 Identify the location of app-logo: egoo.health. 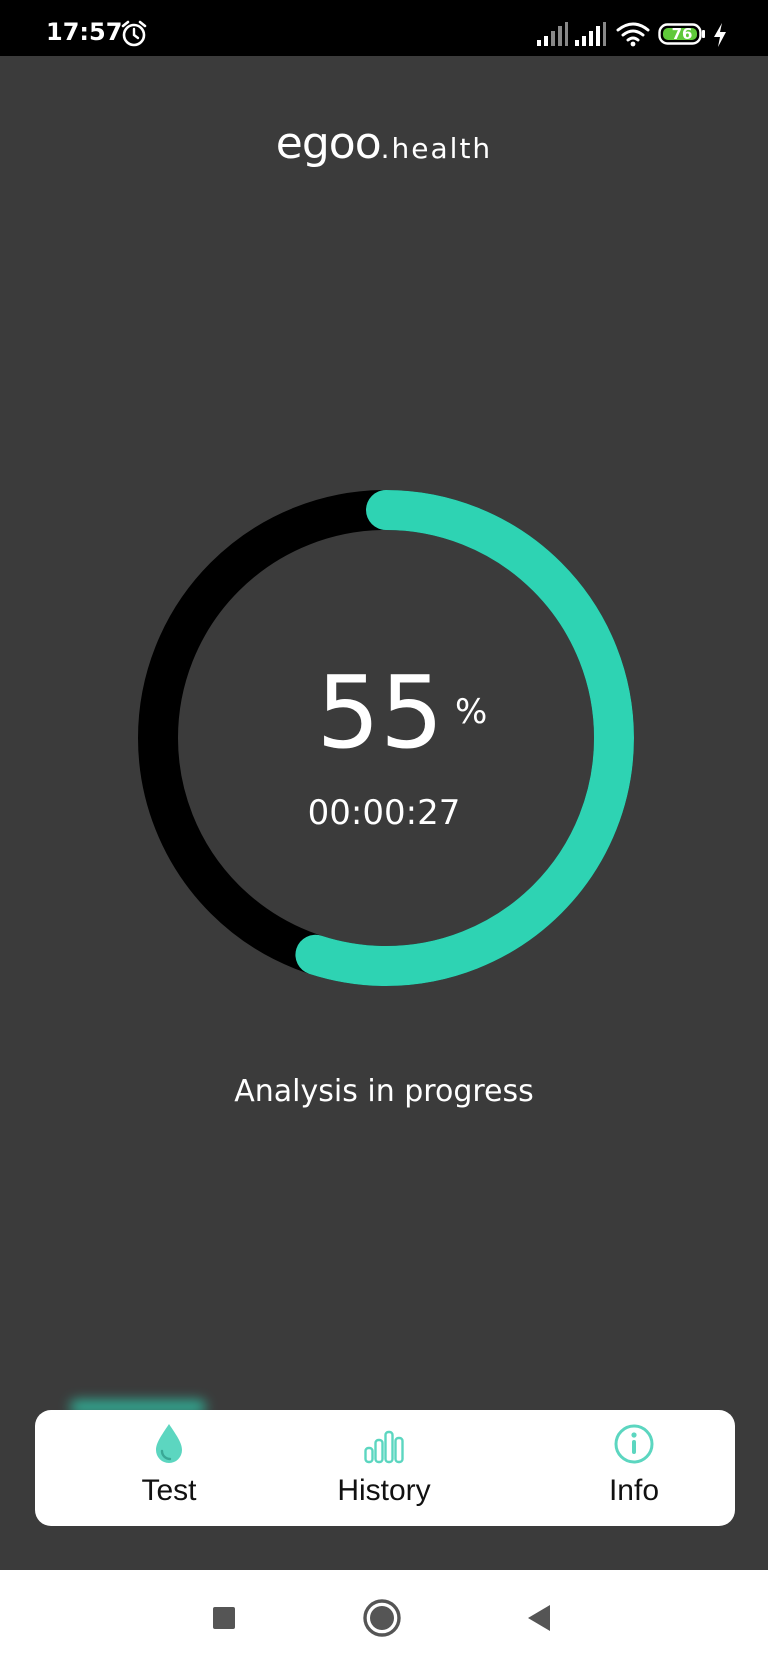
(384, 143).